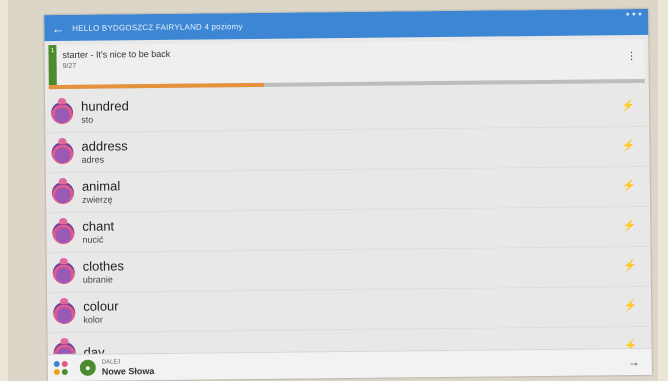 The width and height of the screenshot is (668, 381). Describe the element at coordinates (635, 59) in the screenshot. I see `more-vert-icon: ⋮` at that location.